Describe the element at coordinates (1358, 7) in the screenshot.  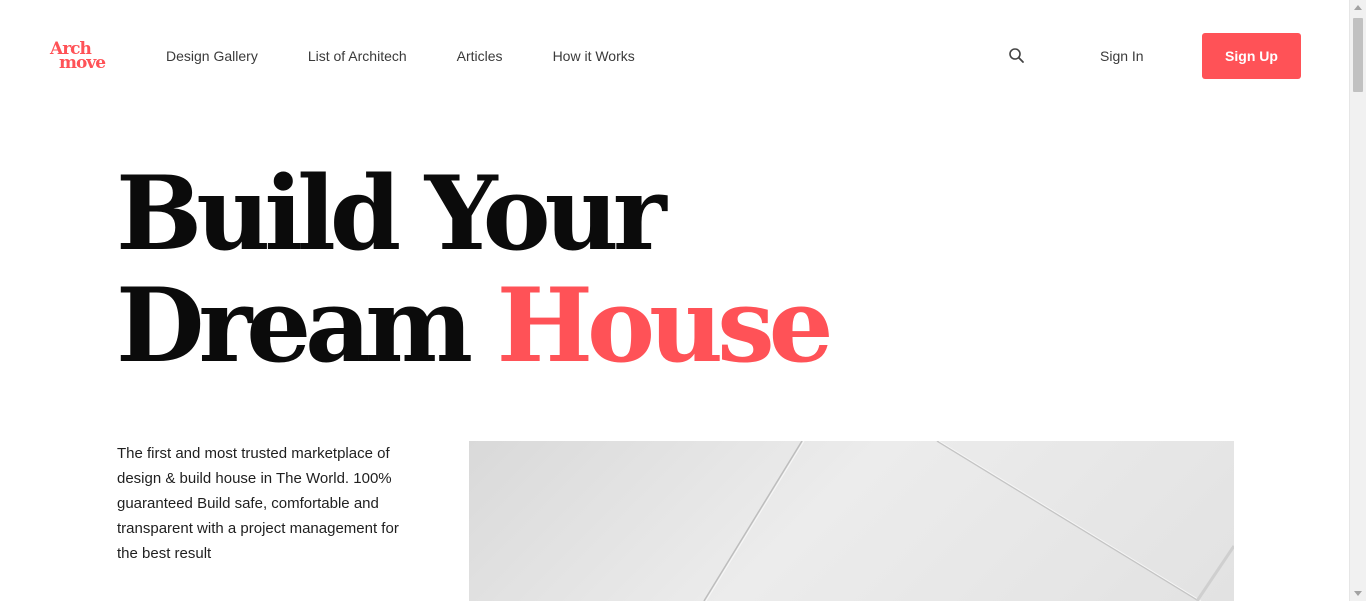
I see `scroll-up-arrow-icon` at that location.